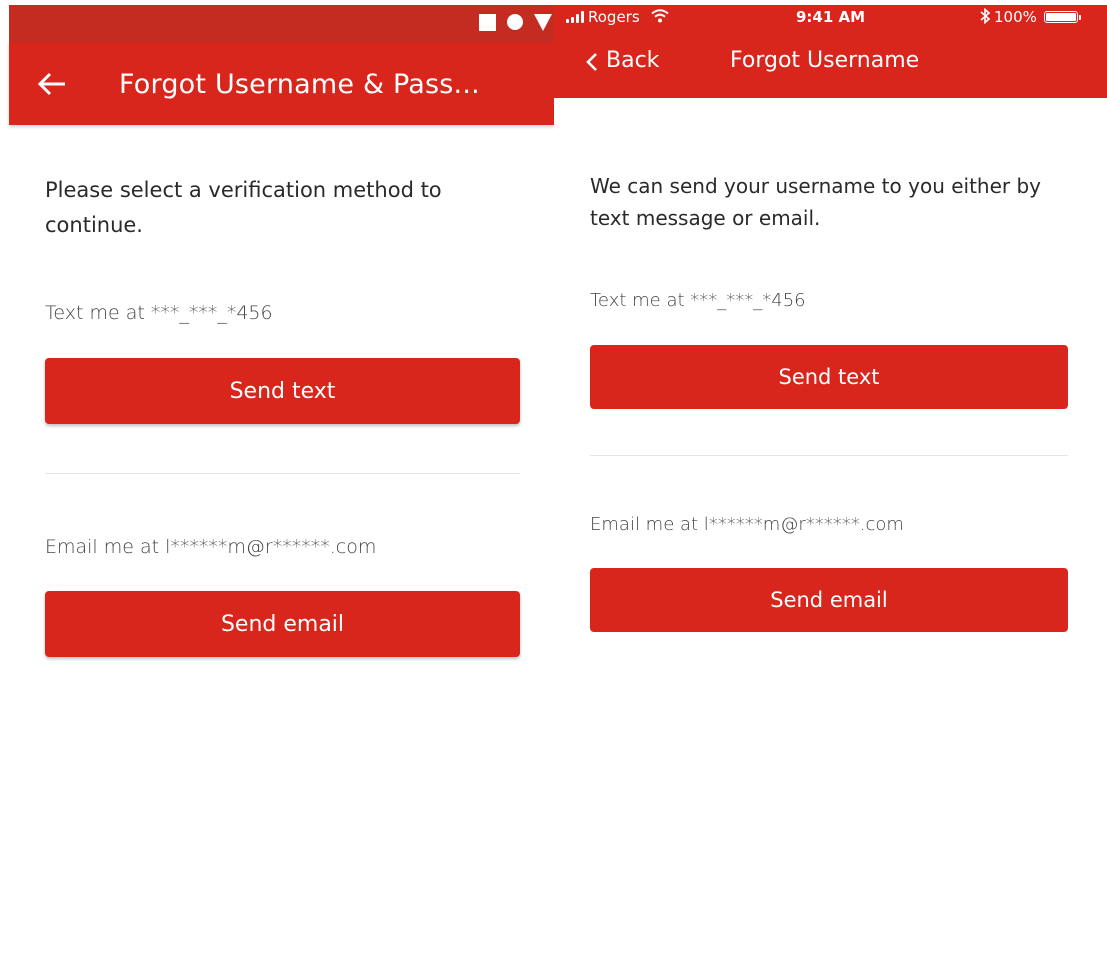 The width and height of the screenshot is (1107, 978). Describe the element at coordinates (825, 60) in the screenshot. I see `page-title: Forgot Username` at that location.